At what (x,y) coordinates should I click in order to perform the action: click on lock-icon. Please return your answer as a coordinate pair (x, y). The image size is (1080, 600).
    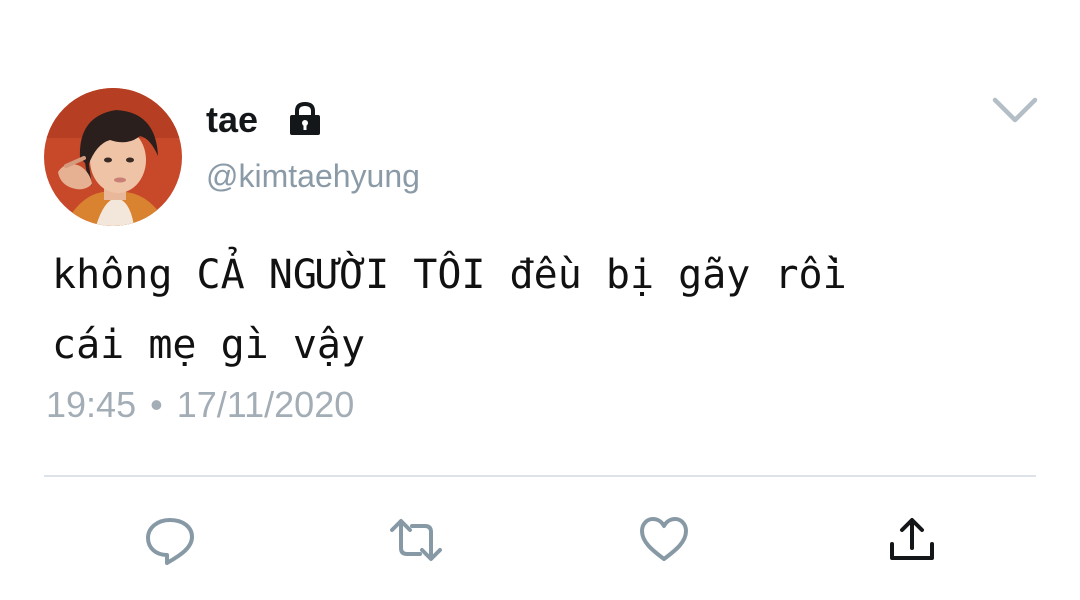
    Looking at the image, I should click on (305, 118).